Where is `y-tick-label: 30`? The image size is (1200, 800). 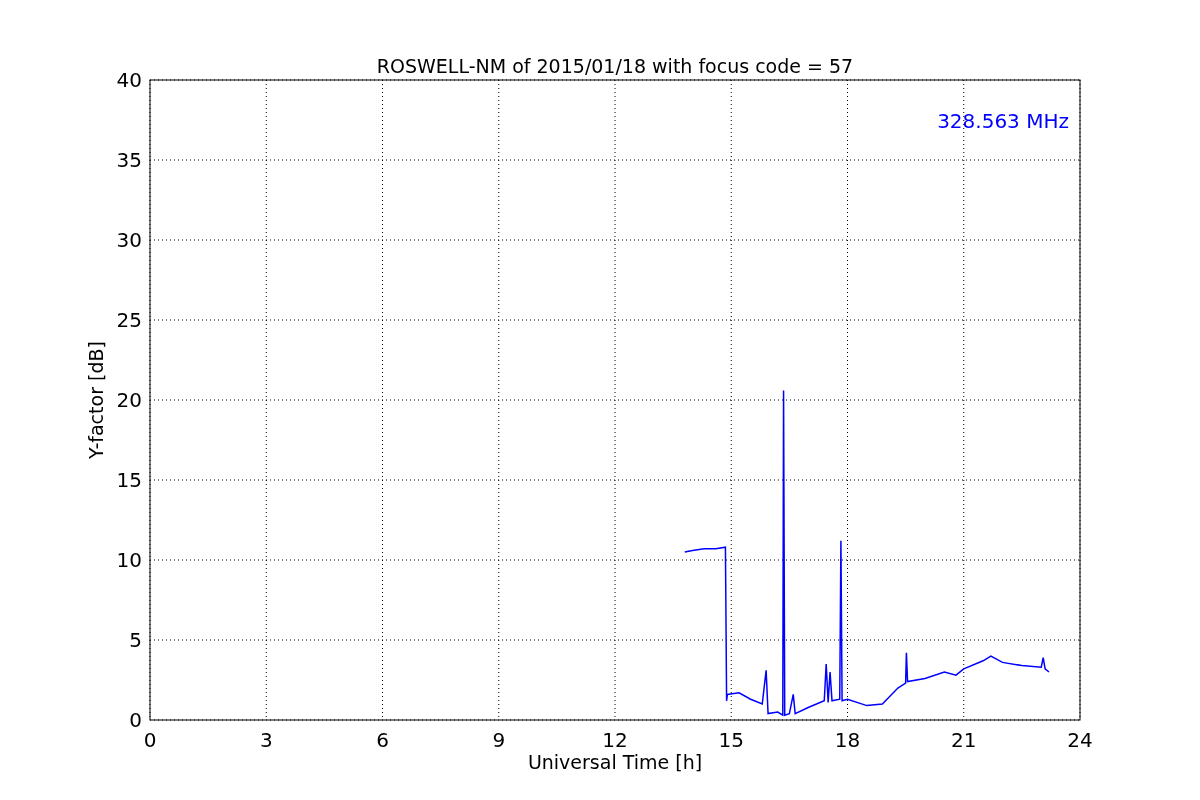
y-tick-label: 30 is located at coordinates (129, 240).